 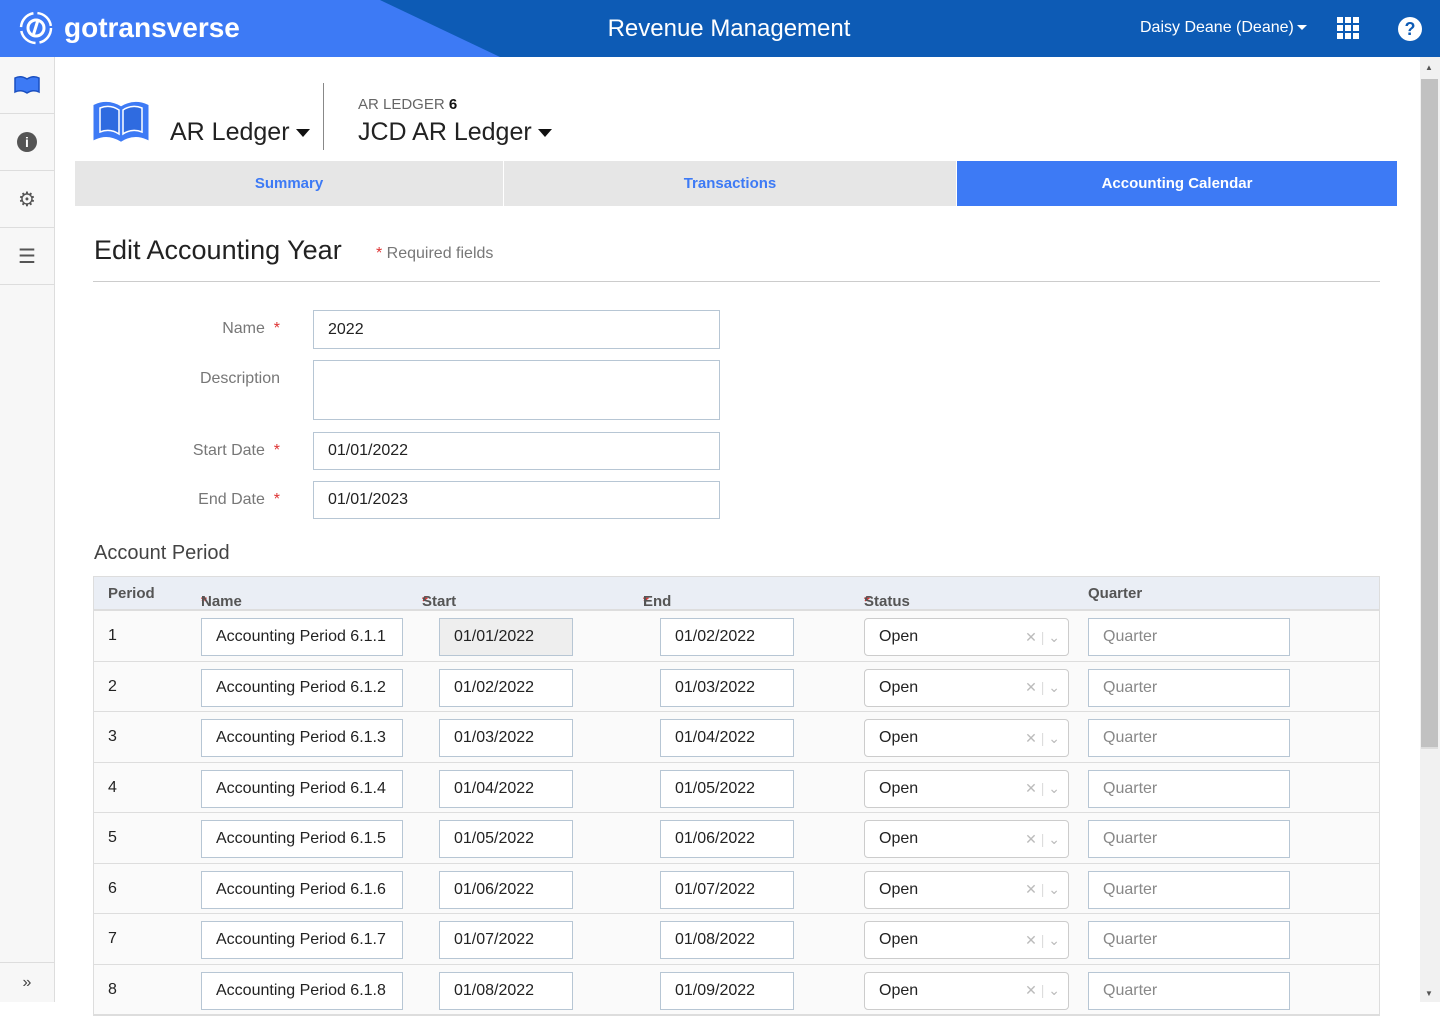 What do you see at coordinates (27, 199) in the screenshot?
I see `sidebar-item-settings: ⚙` at bounding box center [27, 199].